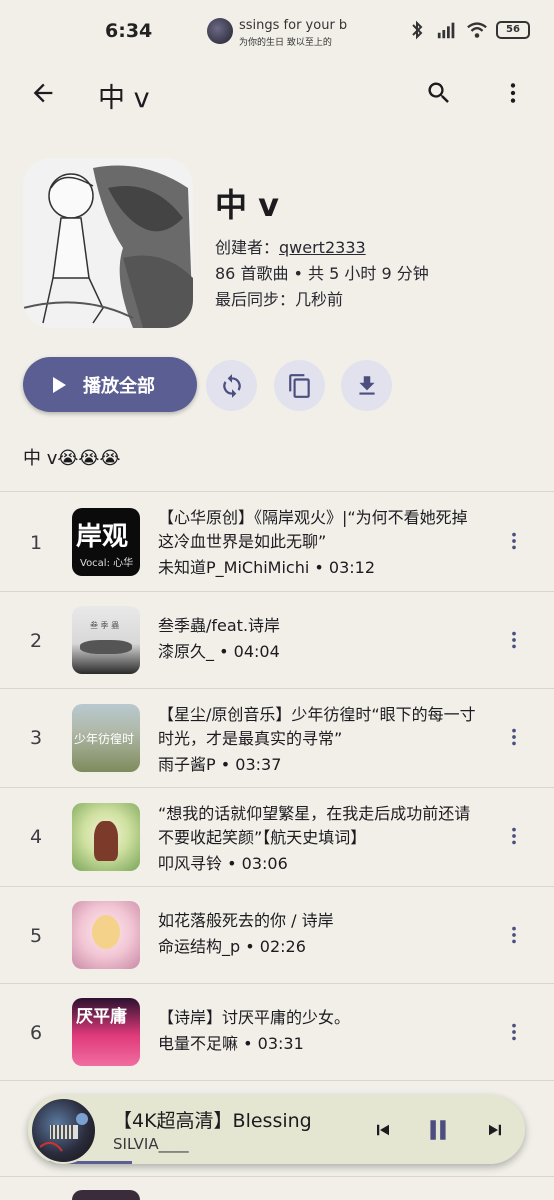 This screenshot has width=554, height=1200. I want to click on wifi-icon, so click(477, 30).